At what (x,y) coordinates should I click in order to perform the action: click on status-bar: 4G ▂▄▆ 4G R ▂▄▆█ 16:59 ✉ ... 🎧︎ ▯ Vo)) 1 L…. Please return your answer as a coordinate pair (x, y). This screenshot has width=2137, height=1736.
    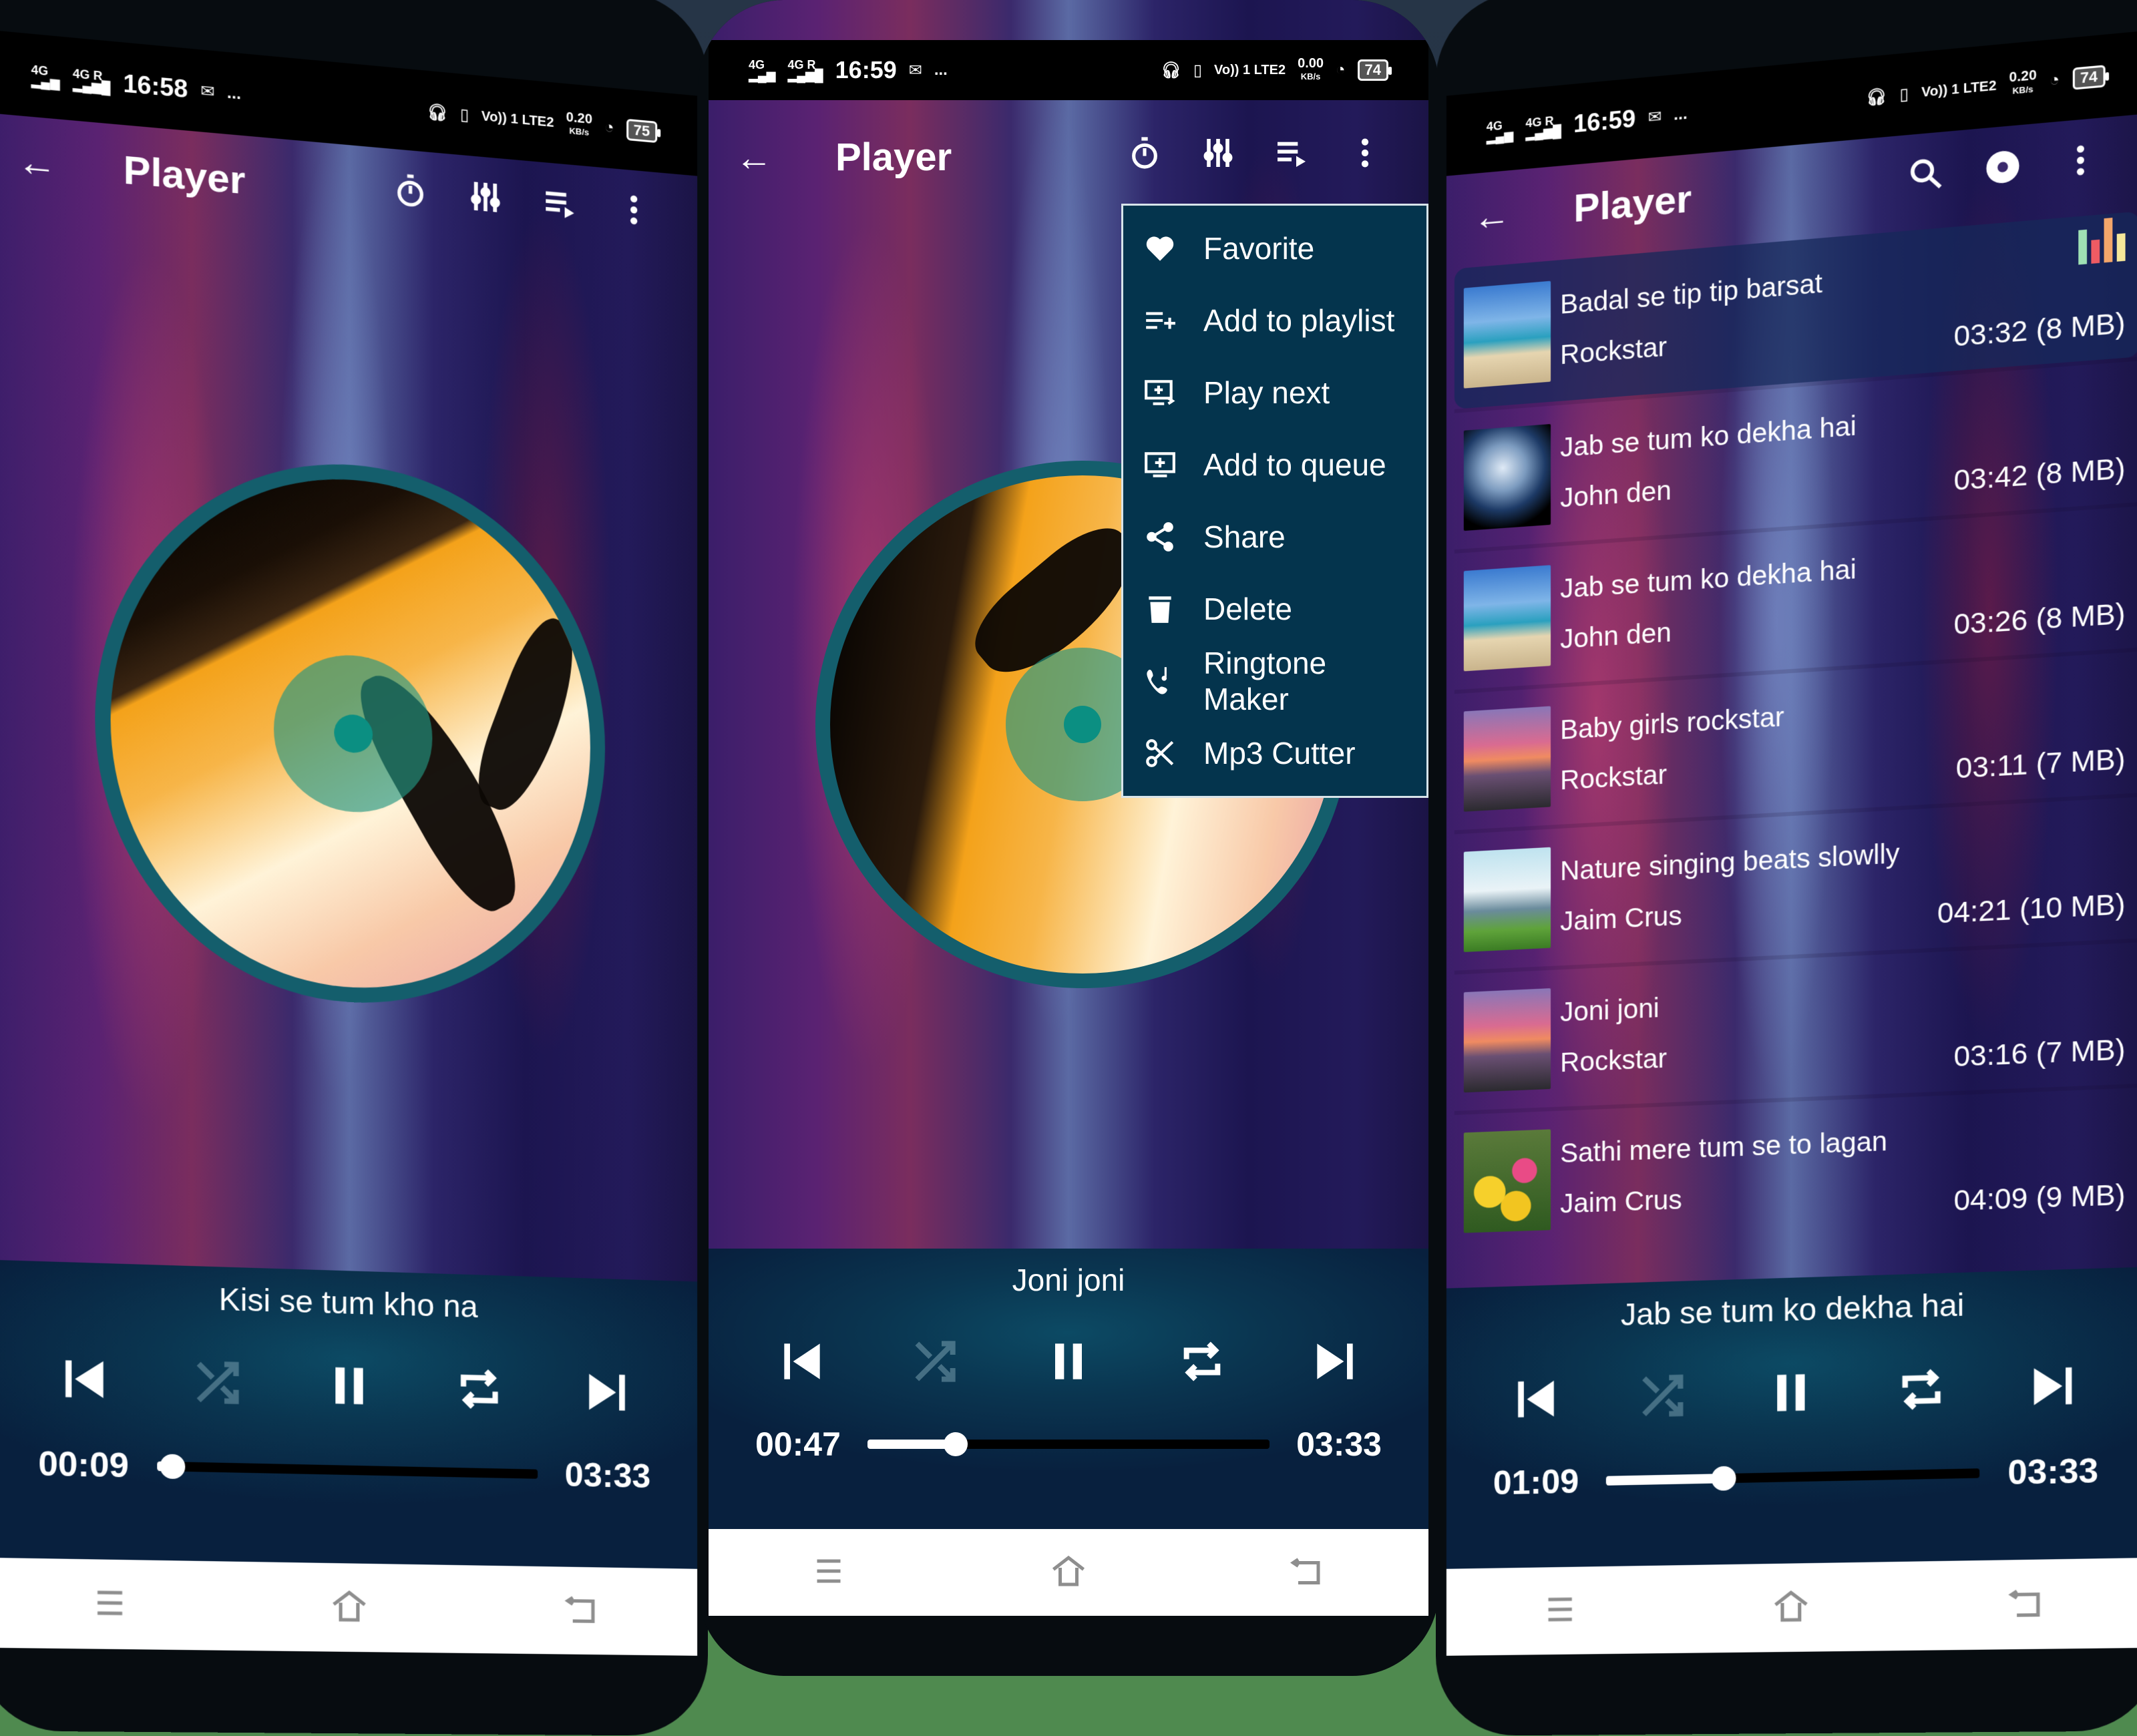
    Looking at the image, I should click on (1068, 70).